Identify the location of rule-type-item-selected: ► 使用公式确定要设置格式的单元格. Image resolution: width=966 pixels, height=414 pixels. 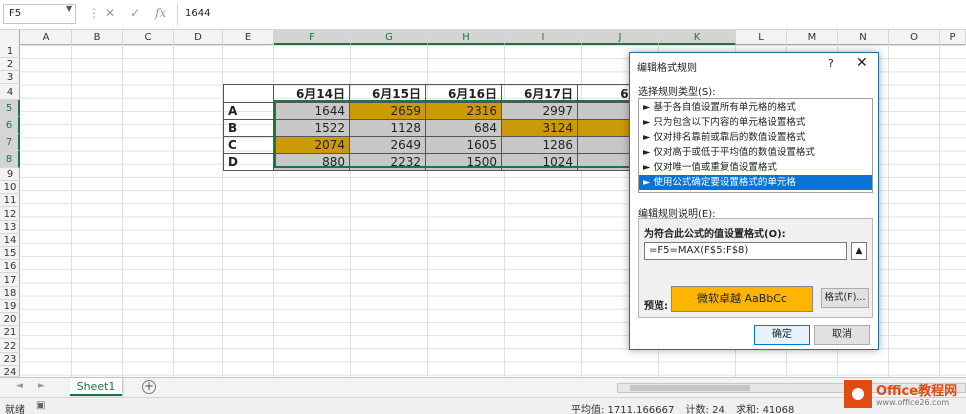
(755, 182).